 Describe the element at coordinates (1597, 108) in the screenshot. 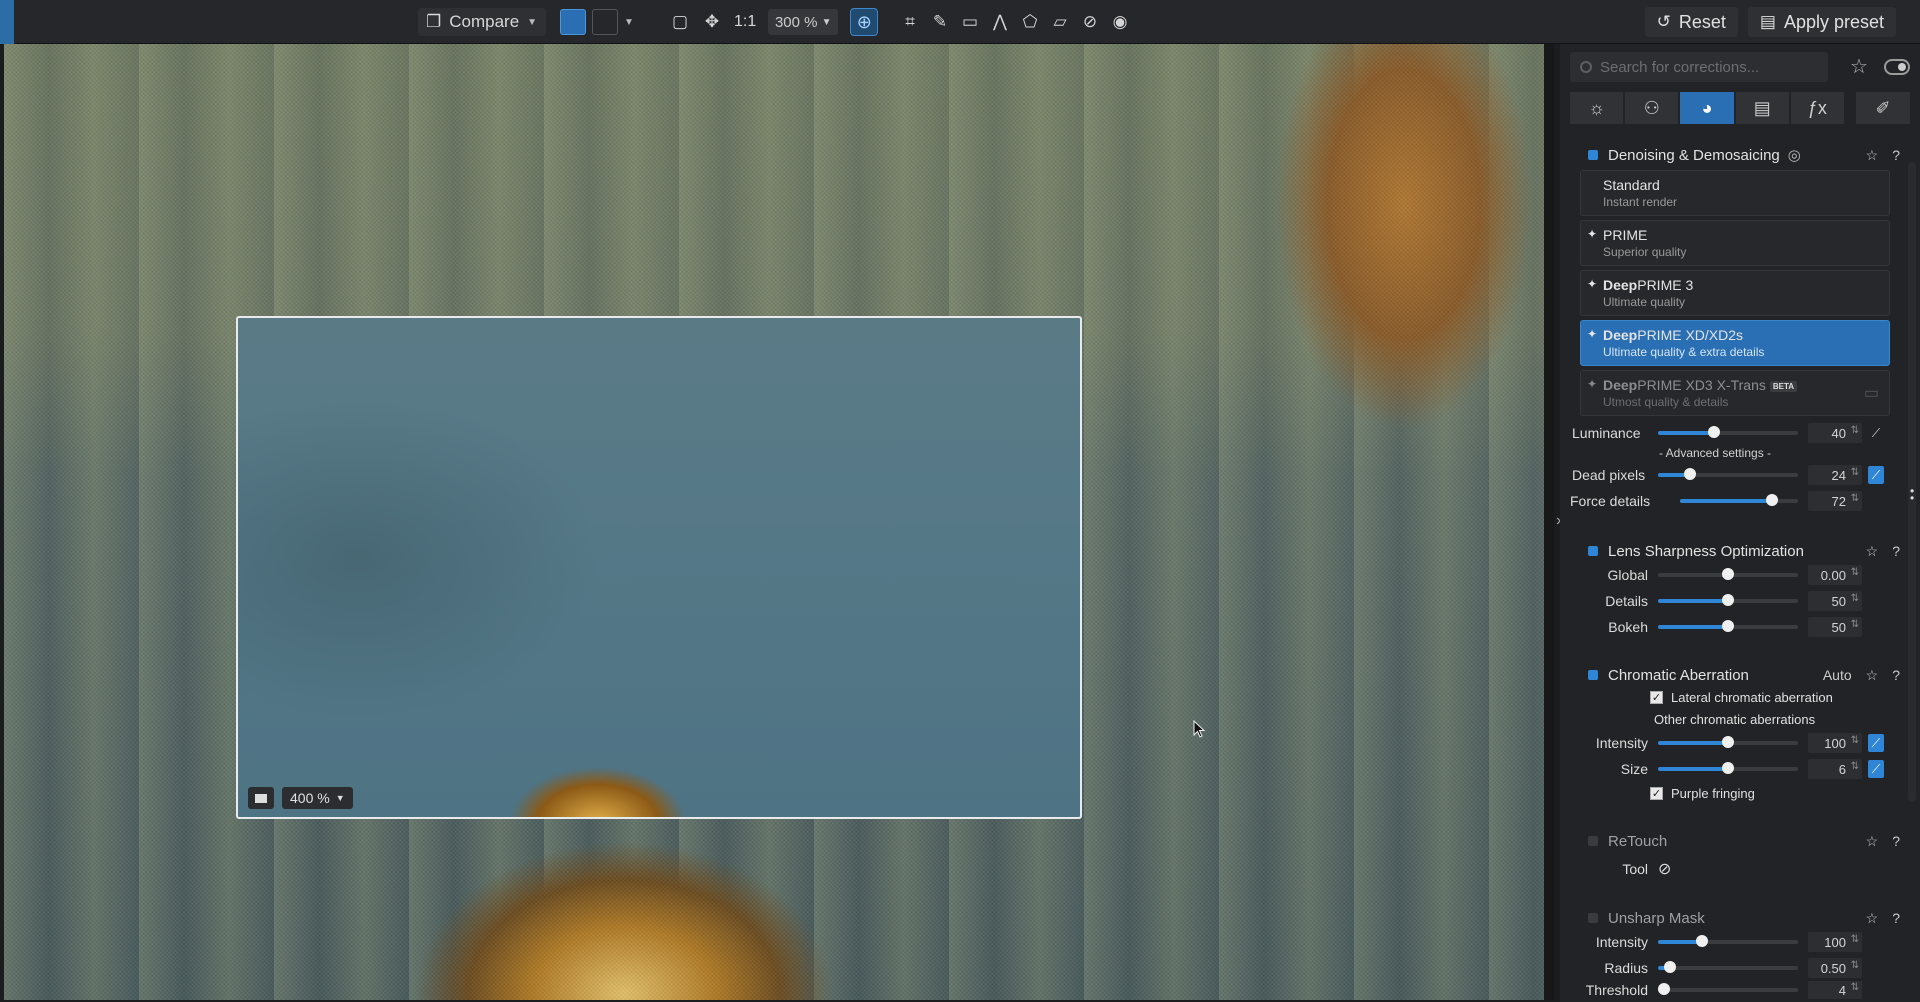

I see `tab-light: ☼` at that location.